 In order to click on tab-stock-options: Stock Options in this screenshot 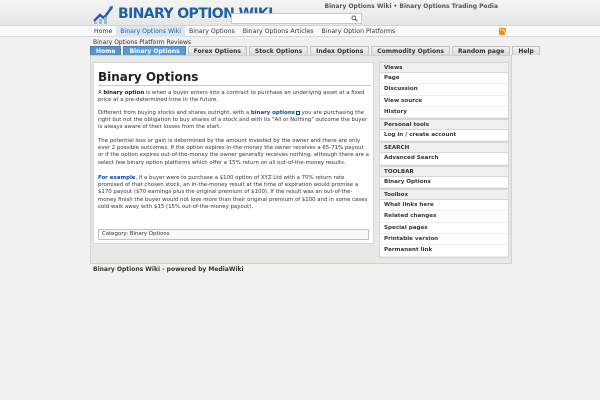, I will do `click(278, 50)`.